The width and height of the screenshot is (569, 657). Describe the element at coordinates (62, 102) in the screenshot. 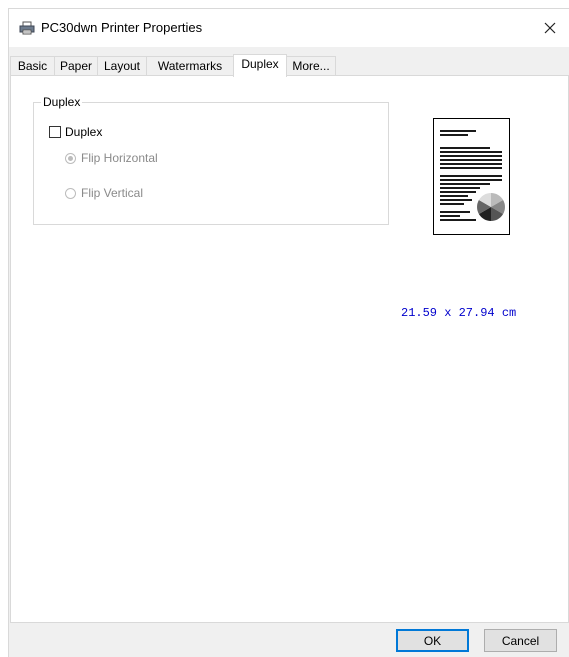

I see `groupbox-legend: Duplex` at that location.